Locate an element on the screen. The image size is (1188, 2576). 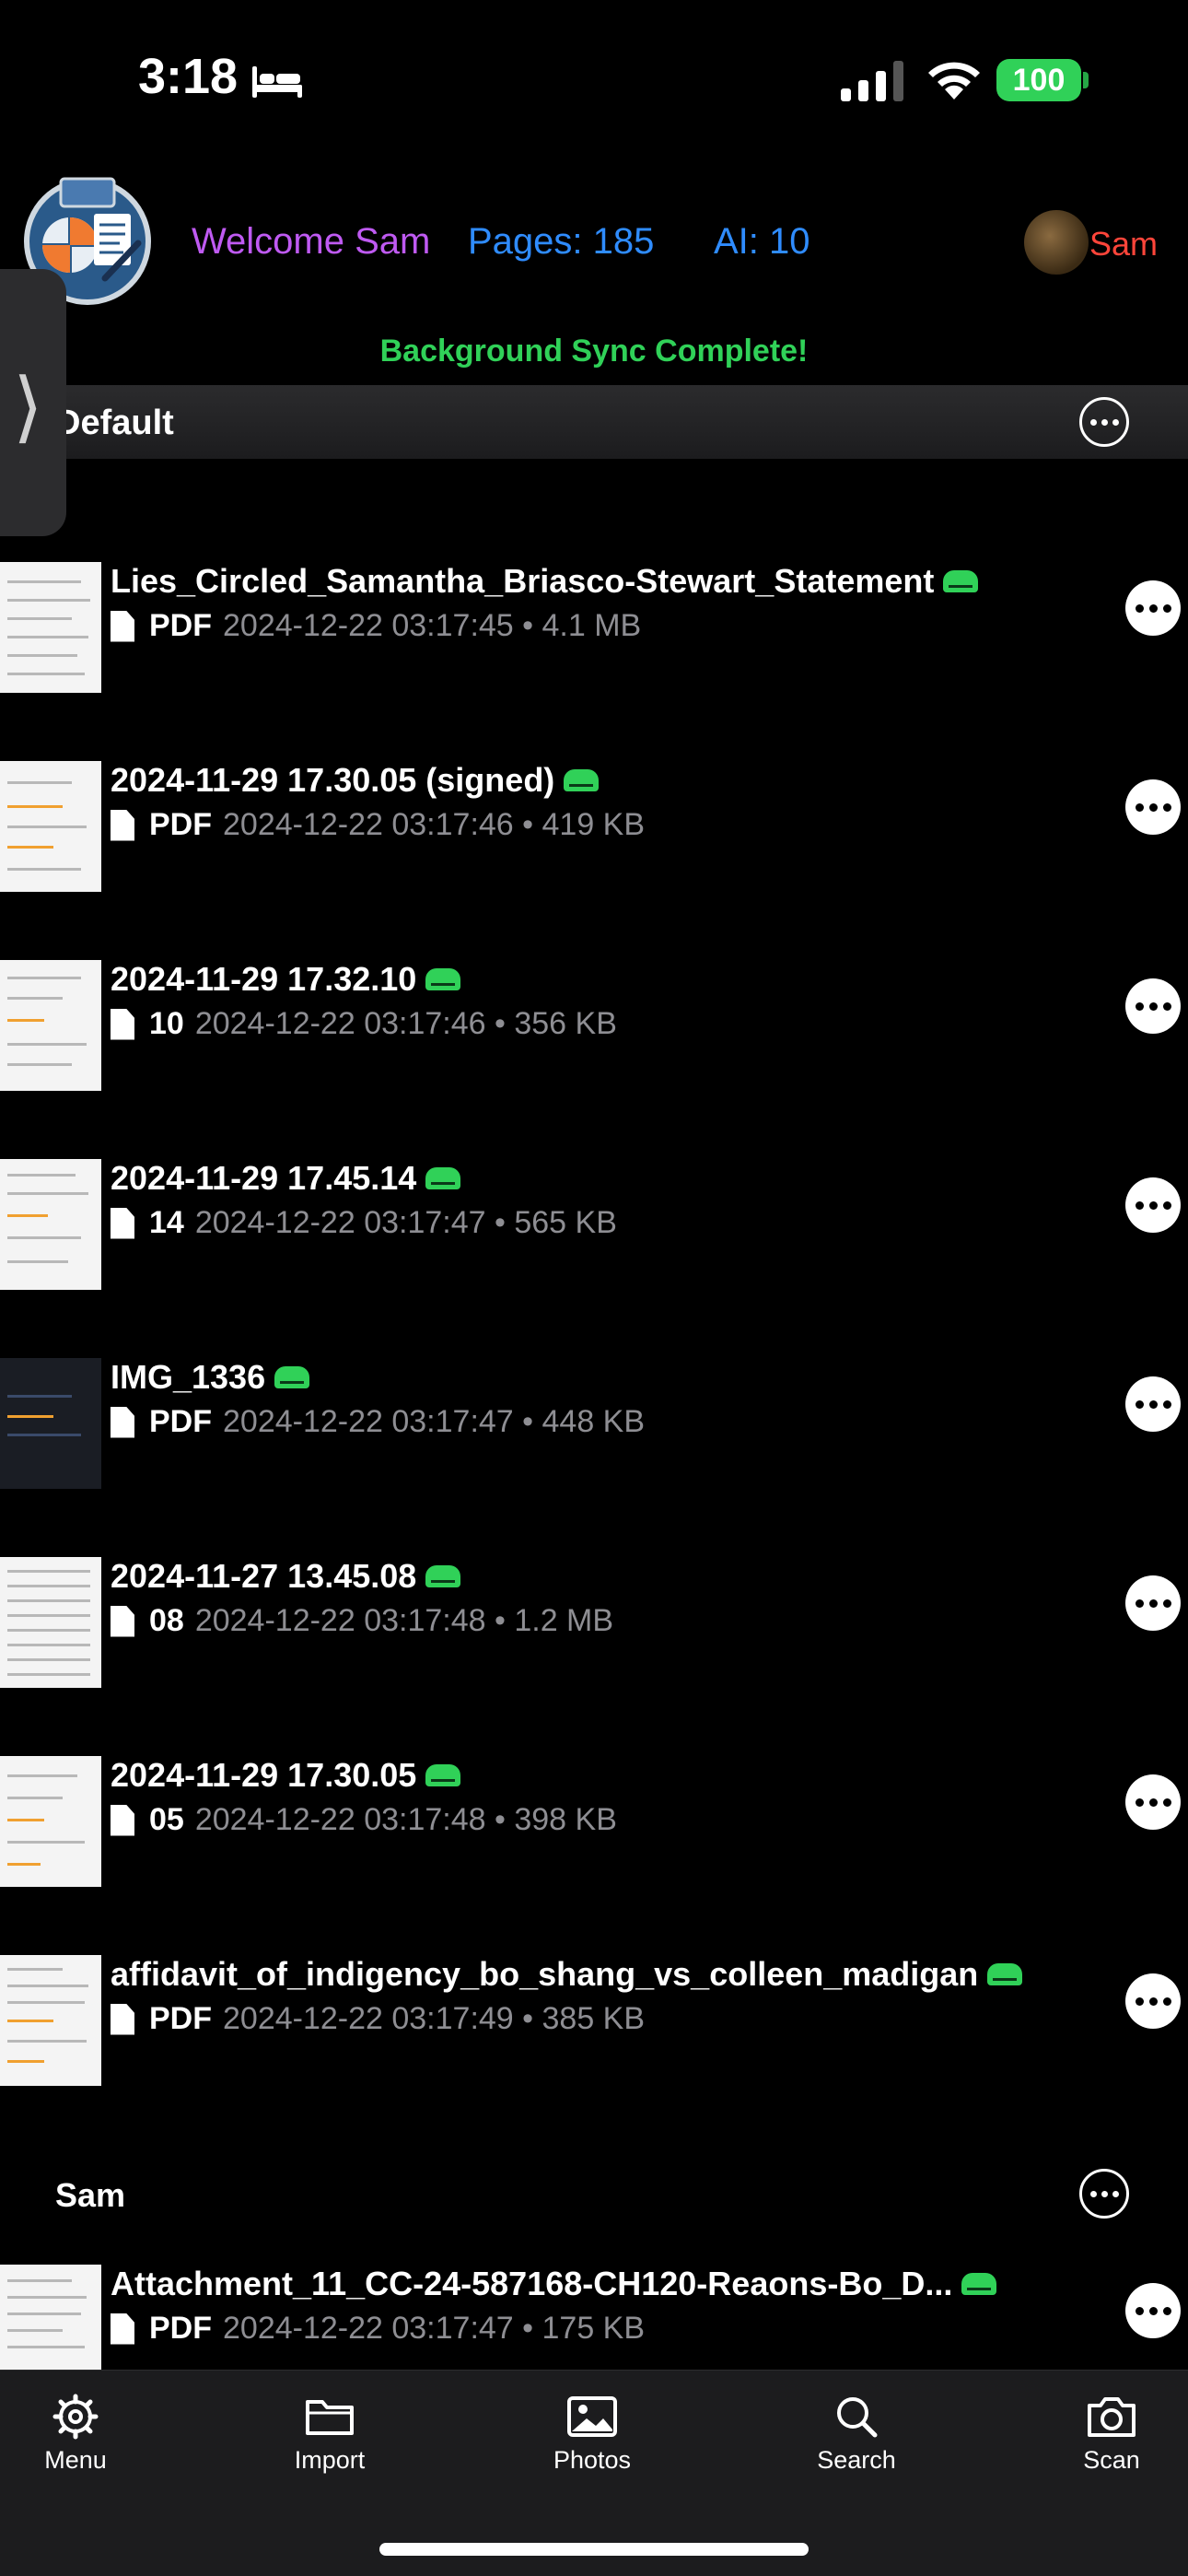
section-title-sam: Sam is located at coordinates (90, 2195).